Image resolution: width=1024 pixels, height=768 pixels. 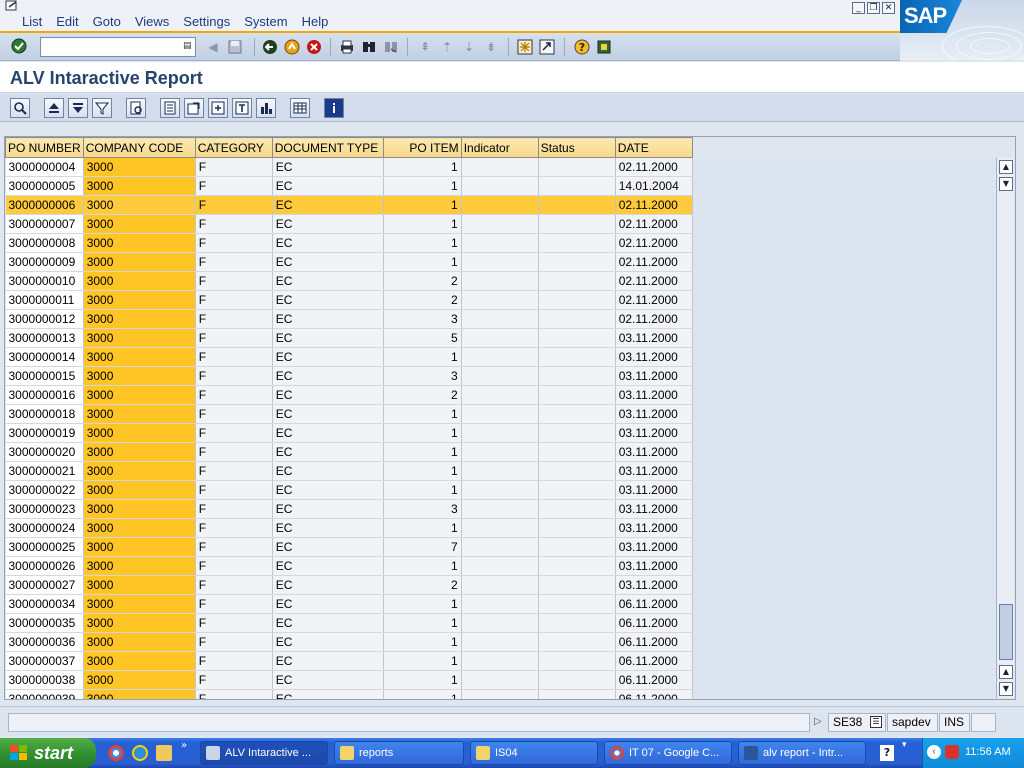 What do you see at coordinates (206, 21) in the screenshot?
I see `menu-settings: Settings` at bounding box center [206, 21].